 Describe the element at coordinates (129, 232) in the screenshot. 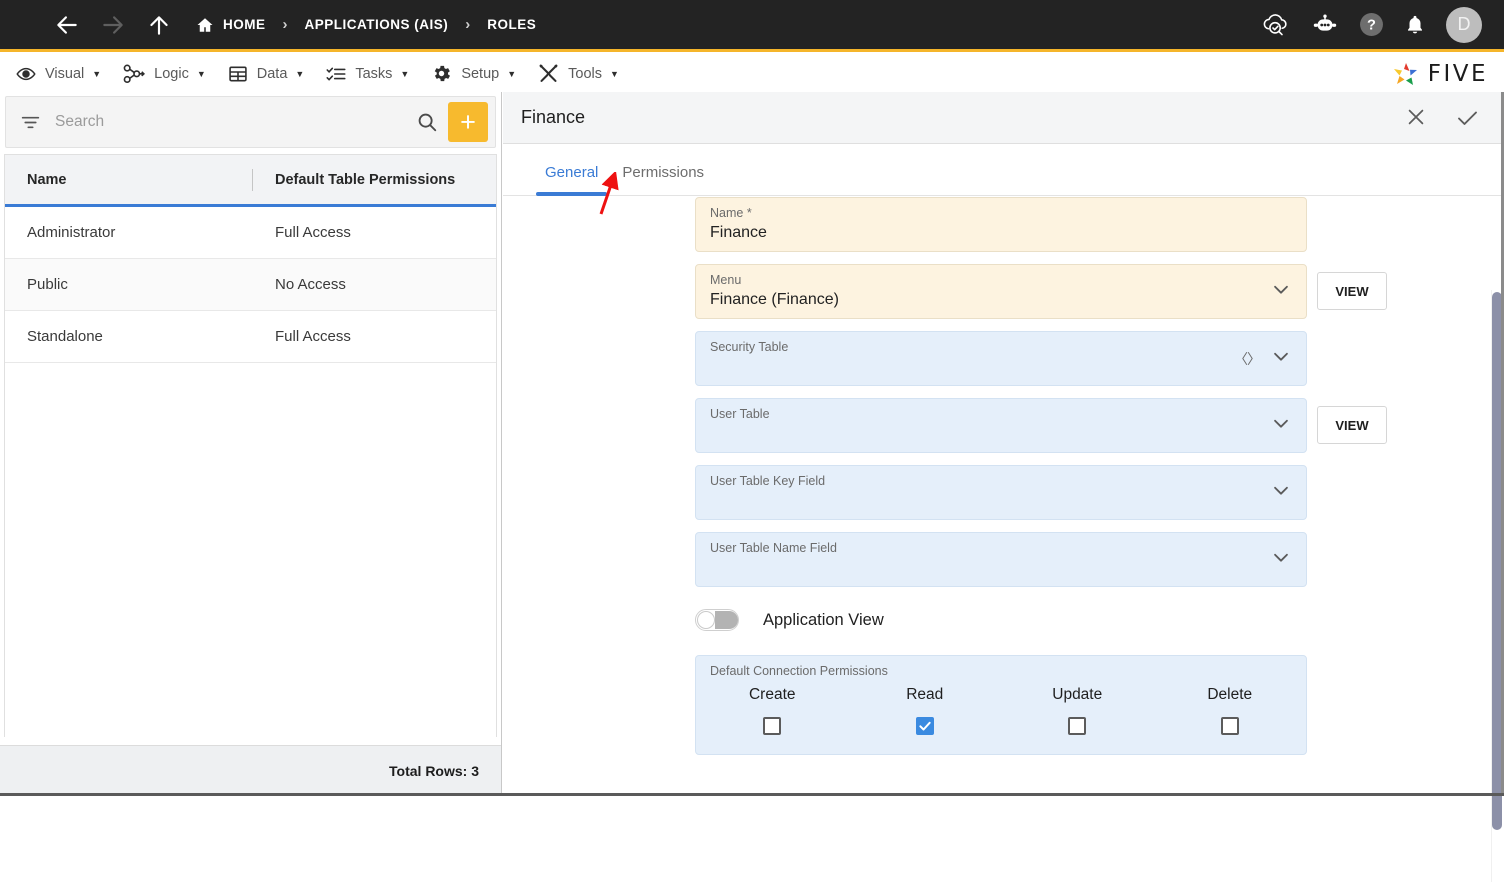

I see `cell-name: Administrator` at that location.